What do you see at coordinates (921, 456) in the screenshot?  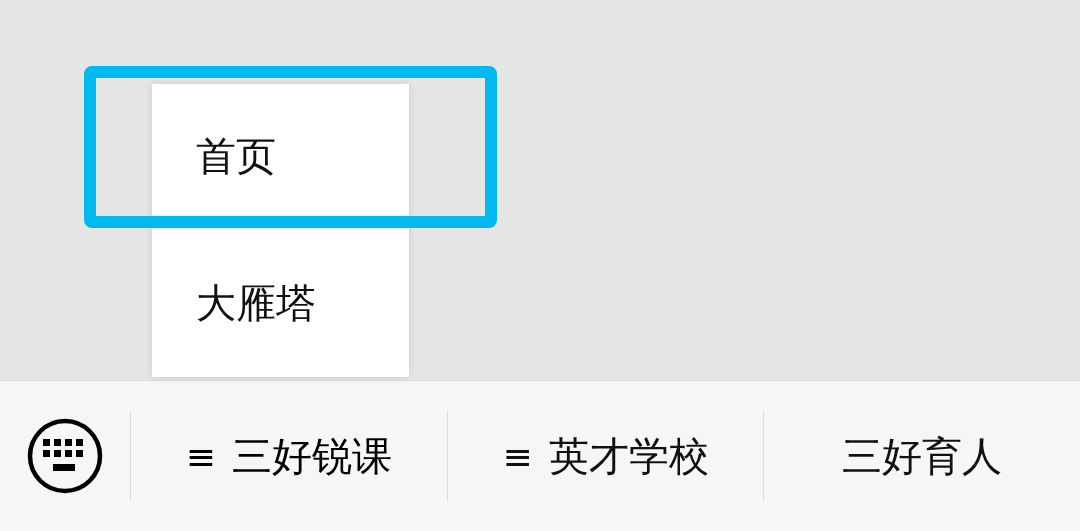 I see `menu-tab: 三好育人` at bounding box center [921, 456].